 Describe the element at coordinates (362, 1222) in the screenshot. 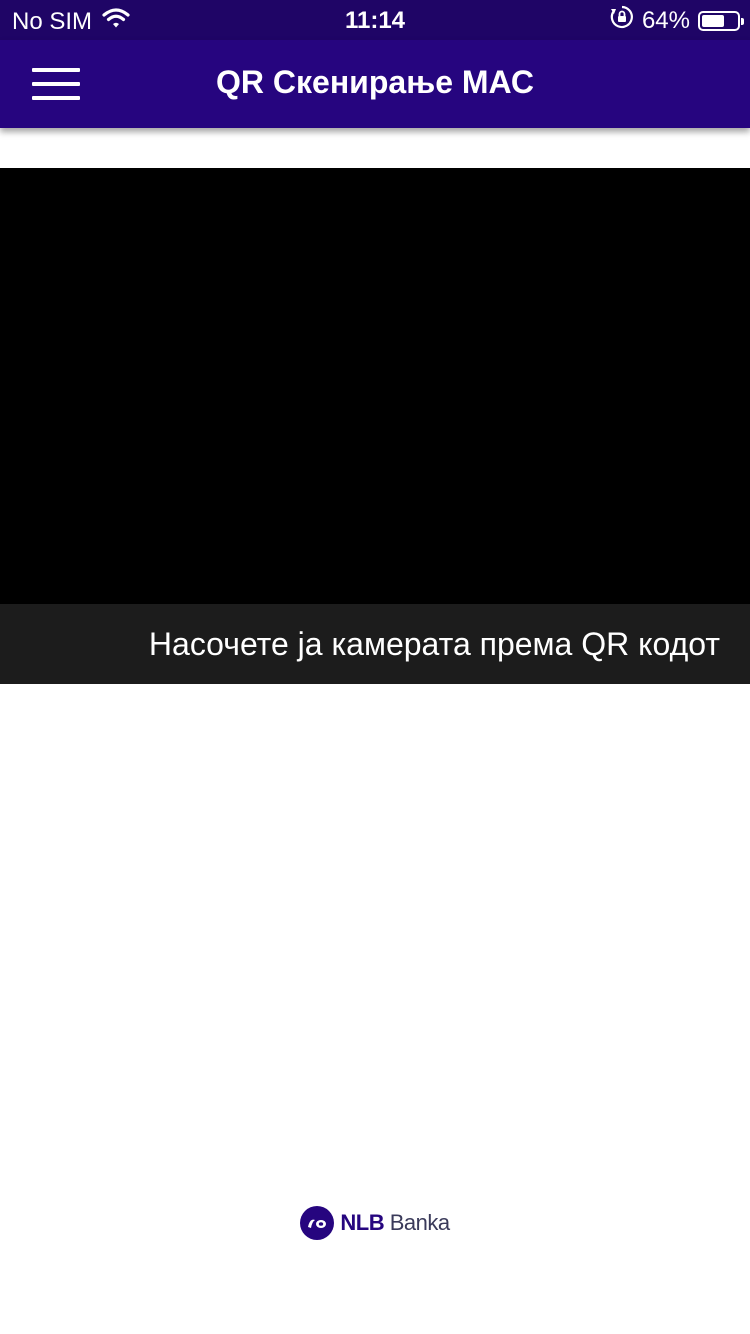

I see `brand-name-bold: NLB` at that location.